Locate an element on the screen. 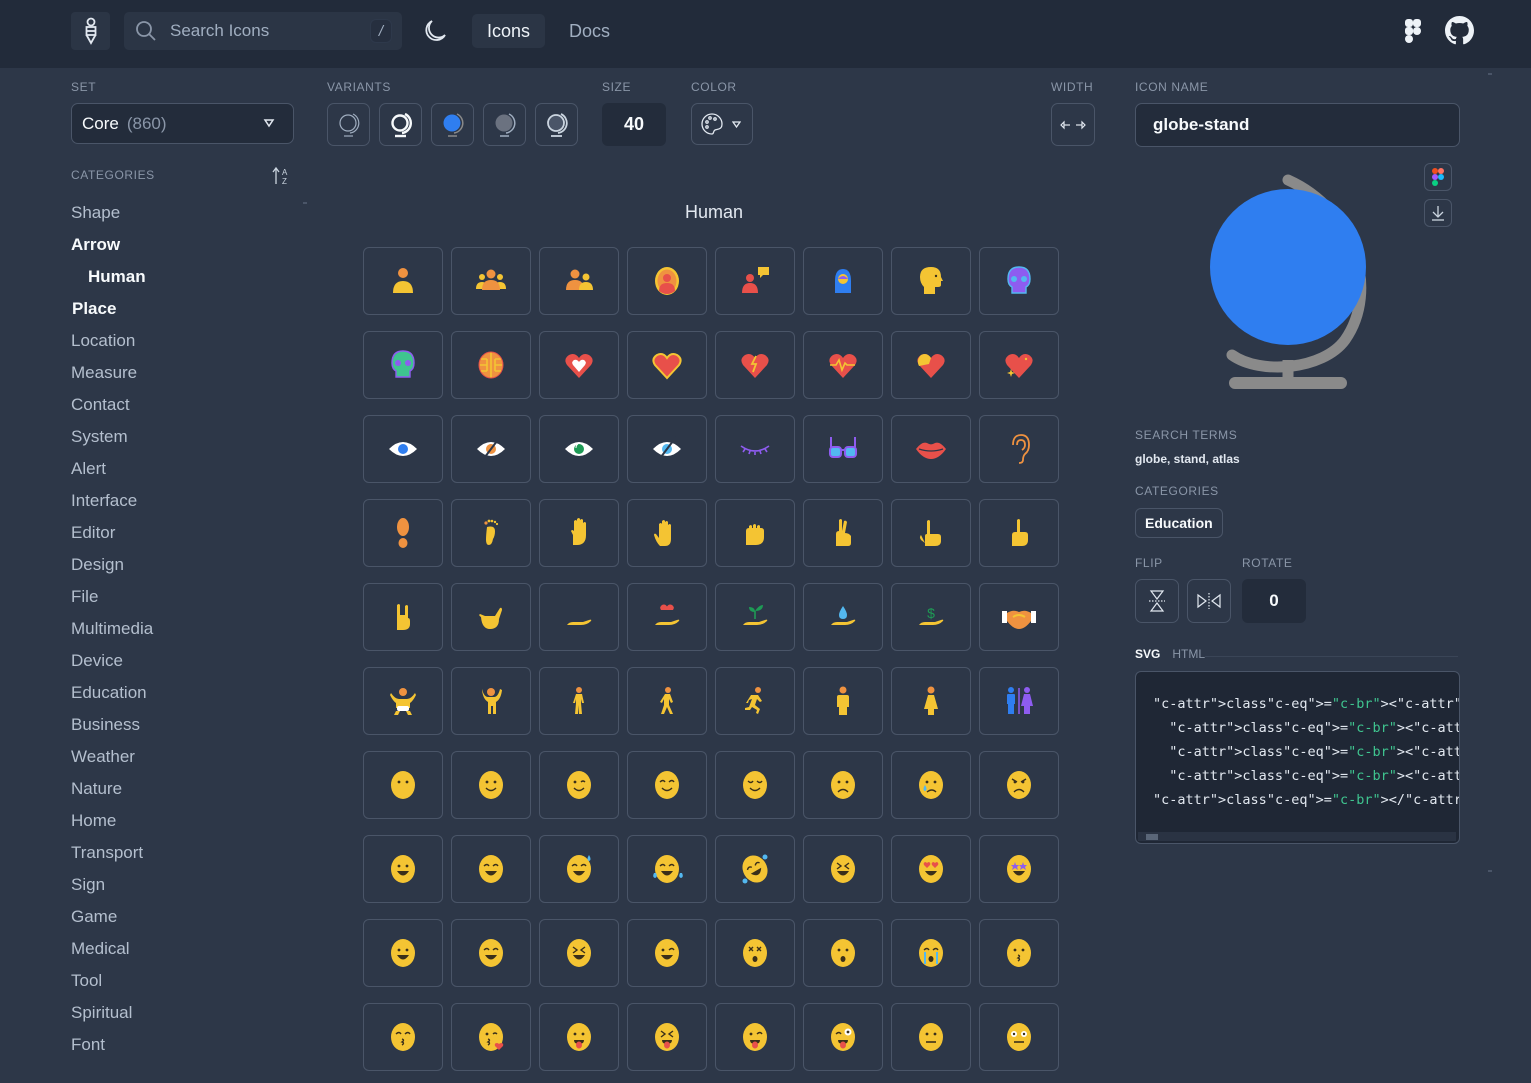 The width and height of the screenshot is (1531, 1083). icon-tile-face-star-eyes is located at coordinates (1019, 869).